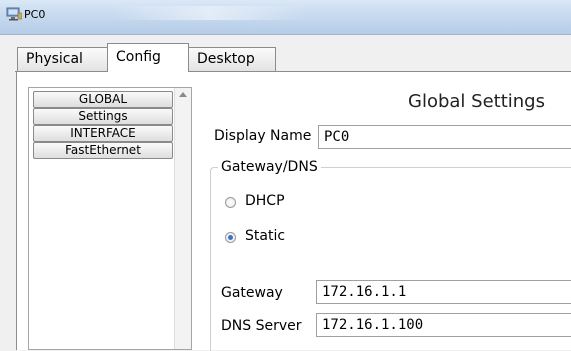 The image size is (571, 351). Describe the element at coordinates (476, 101) in the screenshot. I see `panel-title: Global Settings` at that location.